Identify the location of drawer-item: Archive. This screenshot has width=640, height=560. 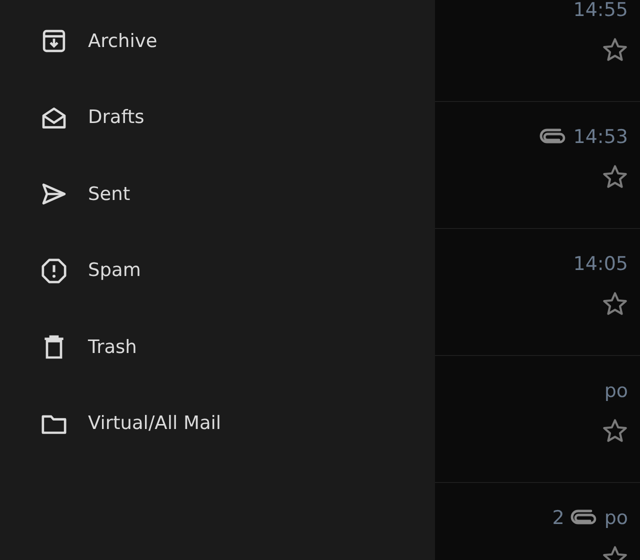
(217, 41).